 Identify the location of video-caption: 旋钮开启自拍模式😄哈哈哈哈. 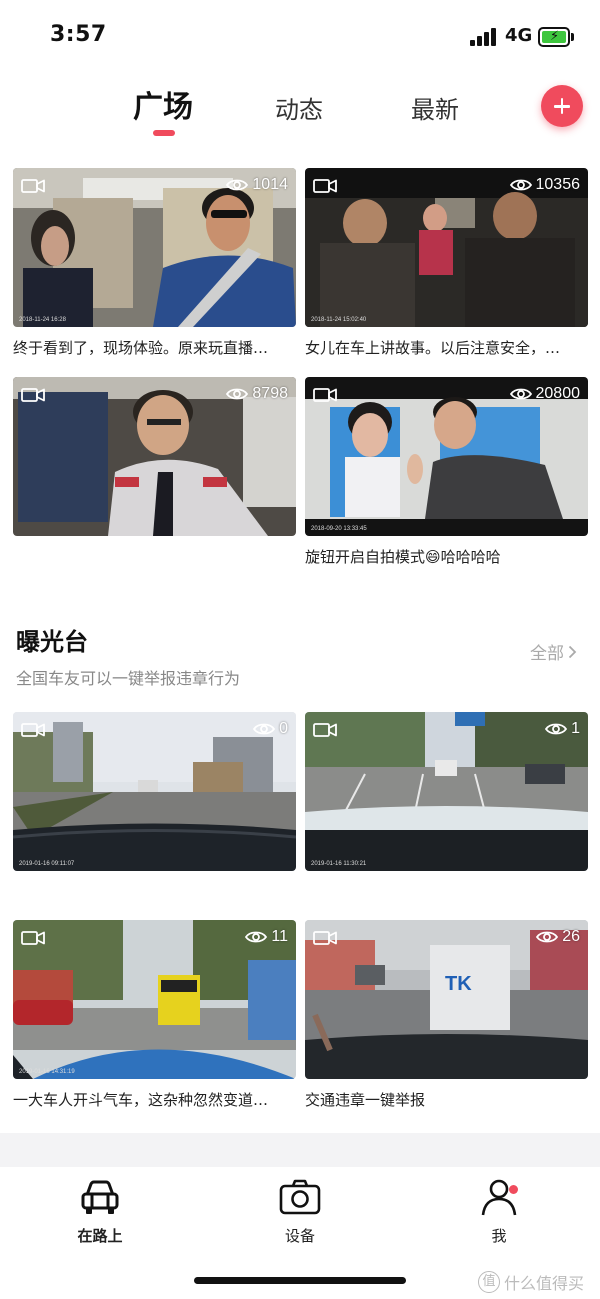
(446, 557).